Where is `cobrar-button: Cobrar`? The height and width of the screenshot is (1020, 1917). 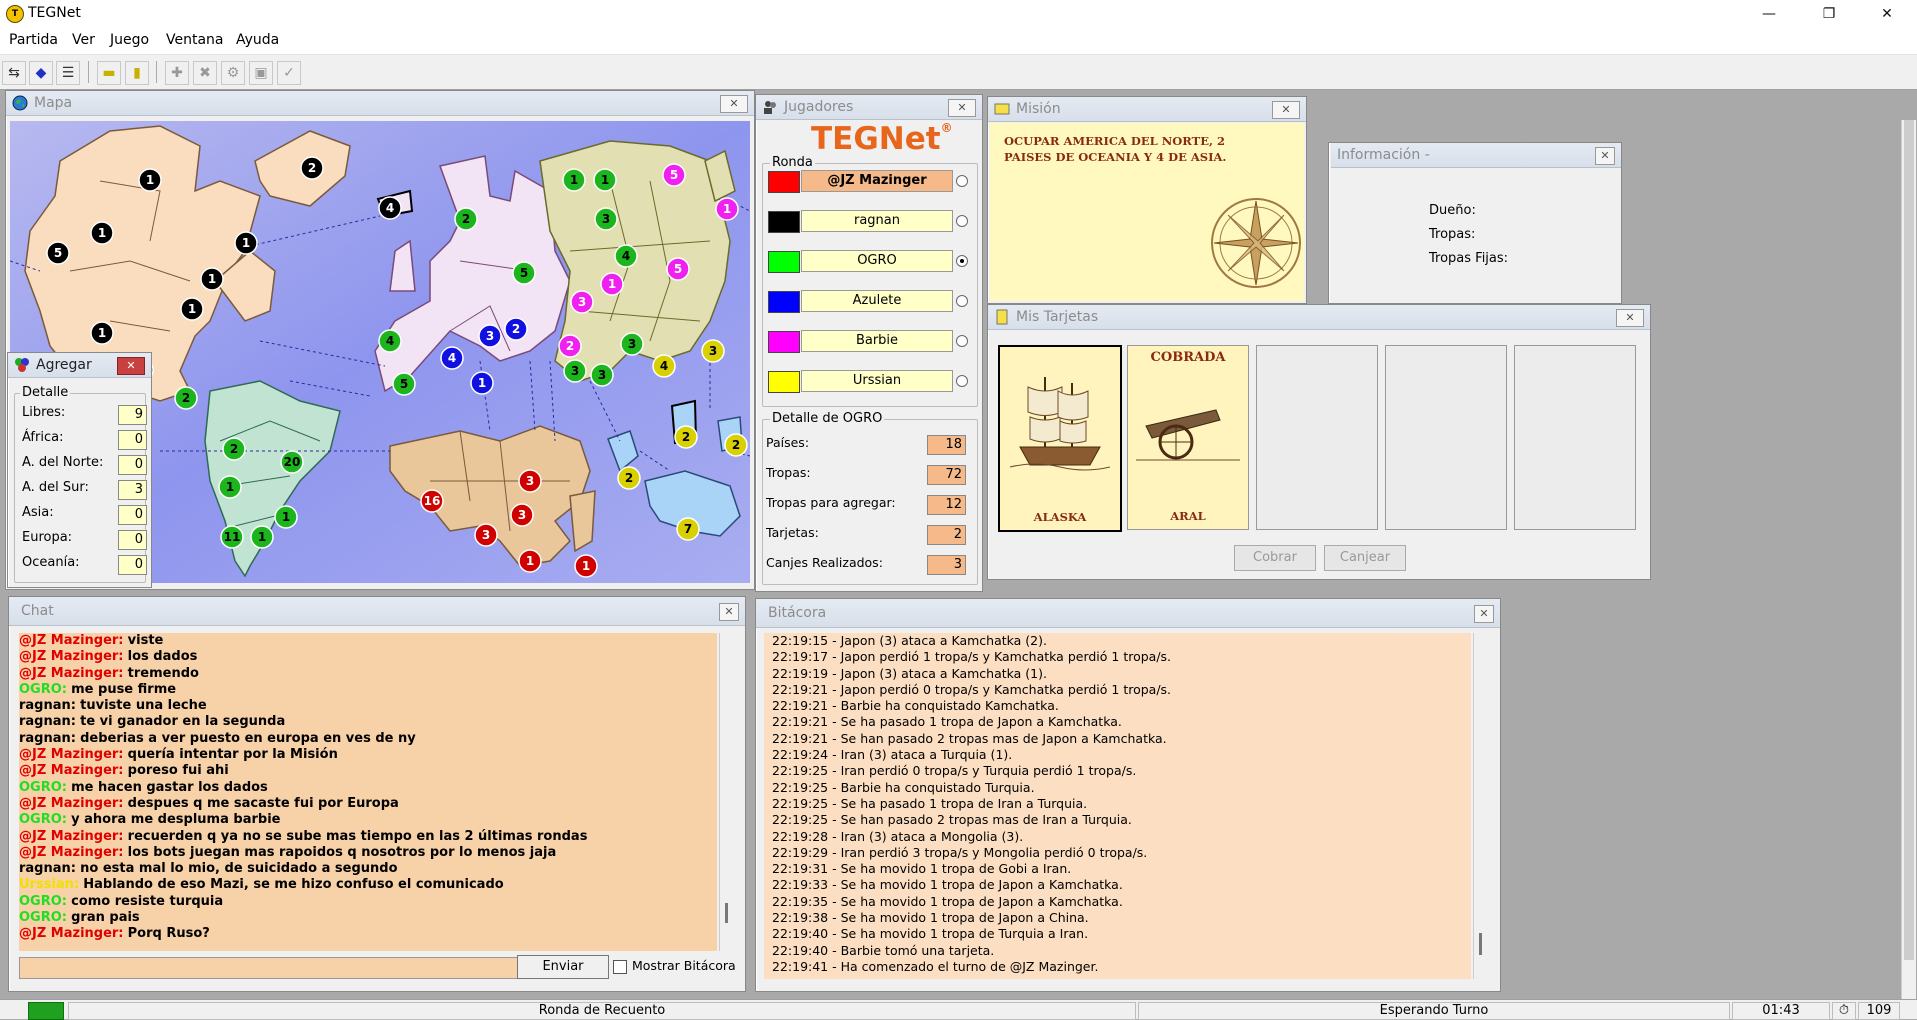 cobrar-button: Cobrar is located at coordinates (1275, 558).